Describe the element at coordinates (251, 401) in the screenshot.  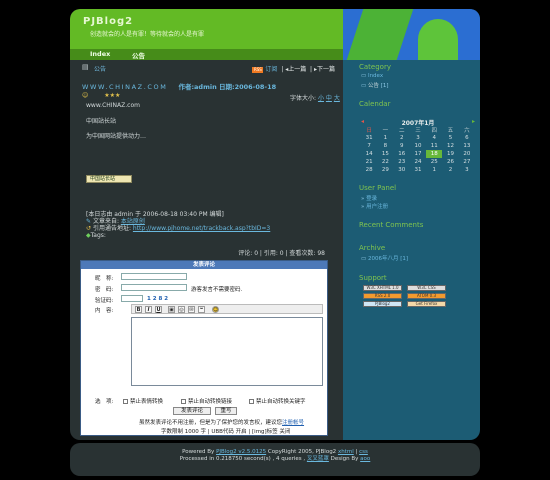
I see `checkbox-no-keywords` at that location.